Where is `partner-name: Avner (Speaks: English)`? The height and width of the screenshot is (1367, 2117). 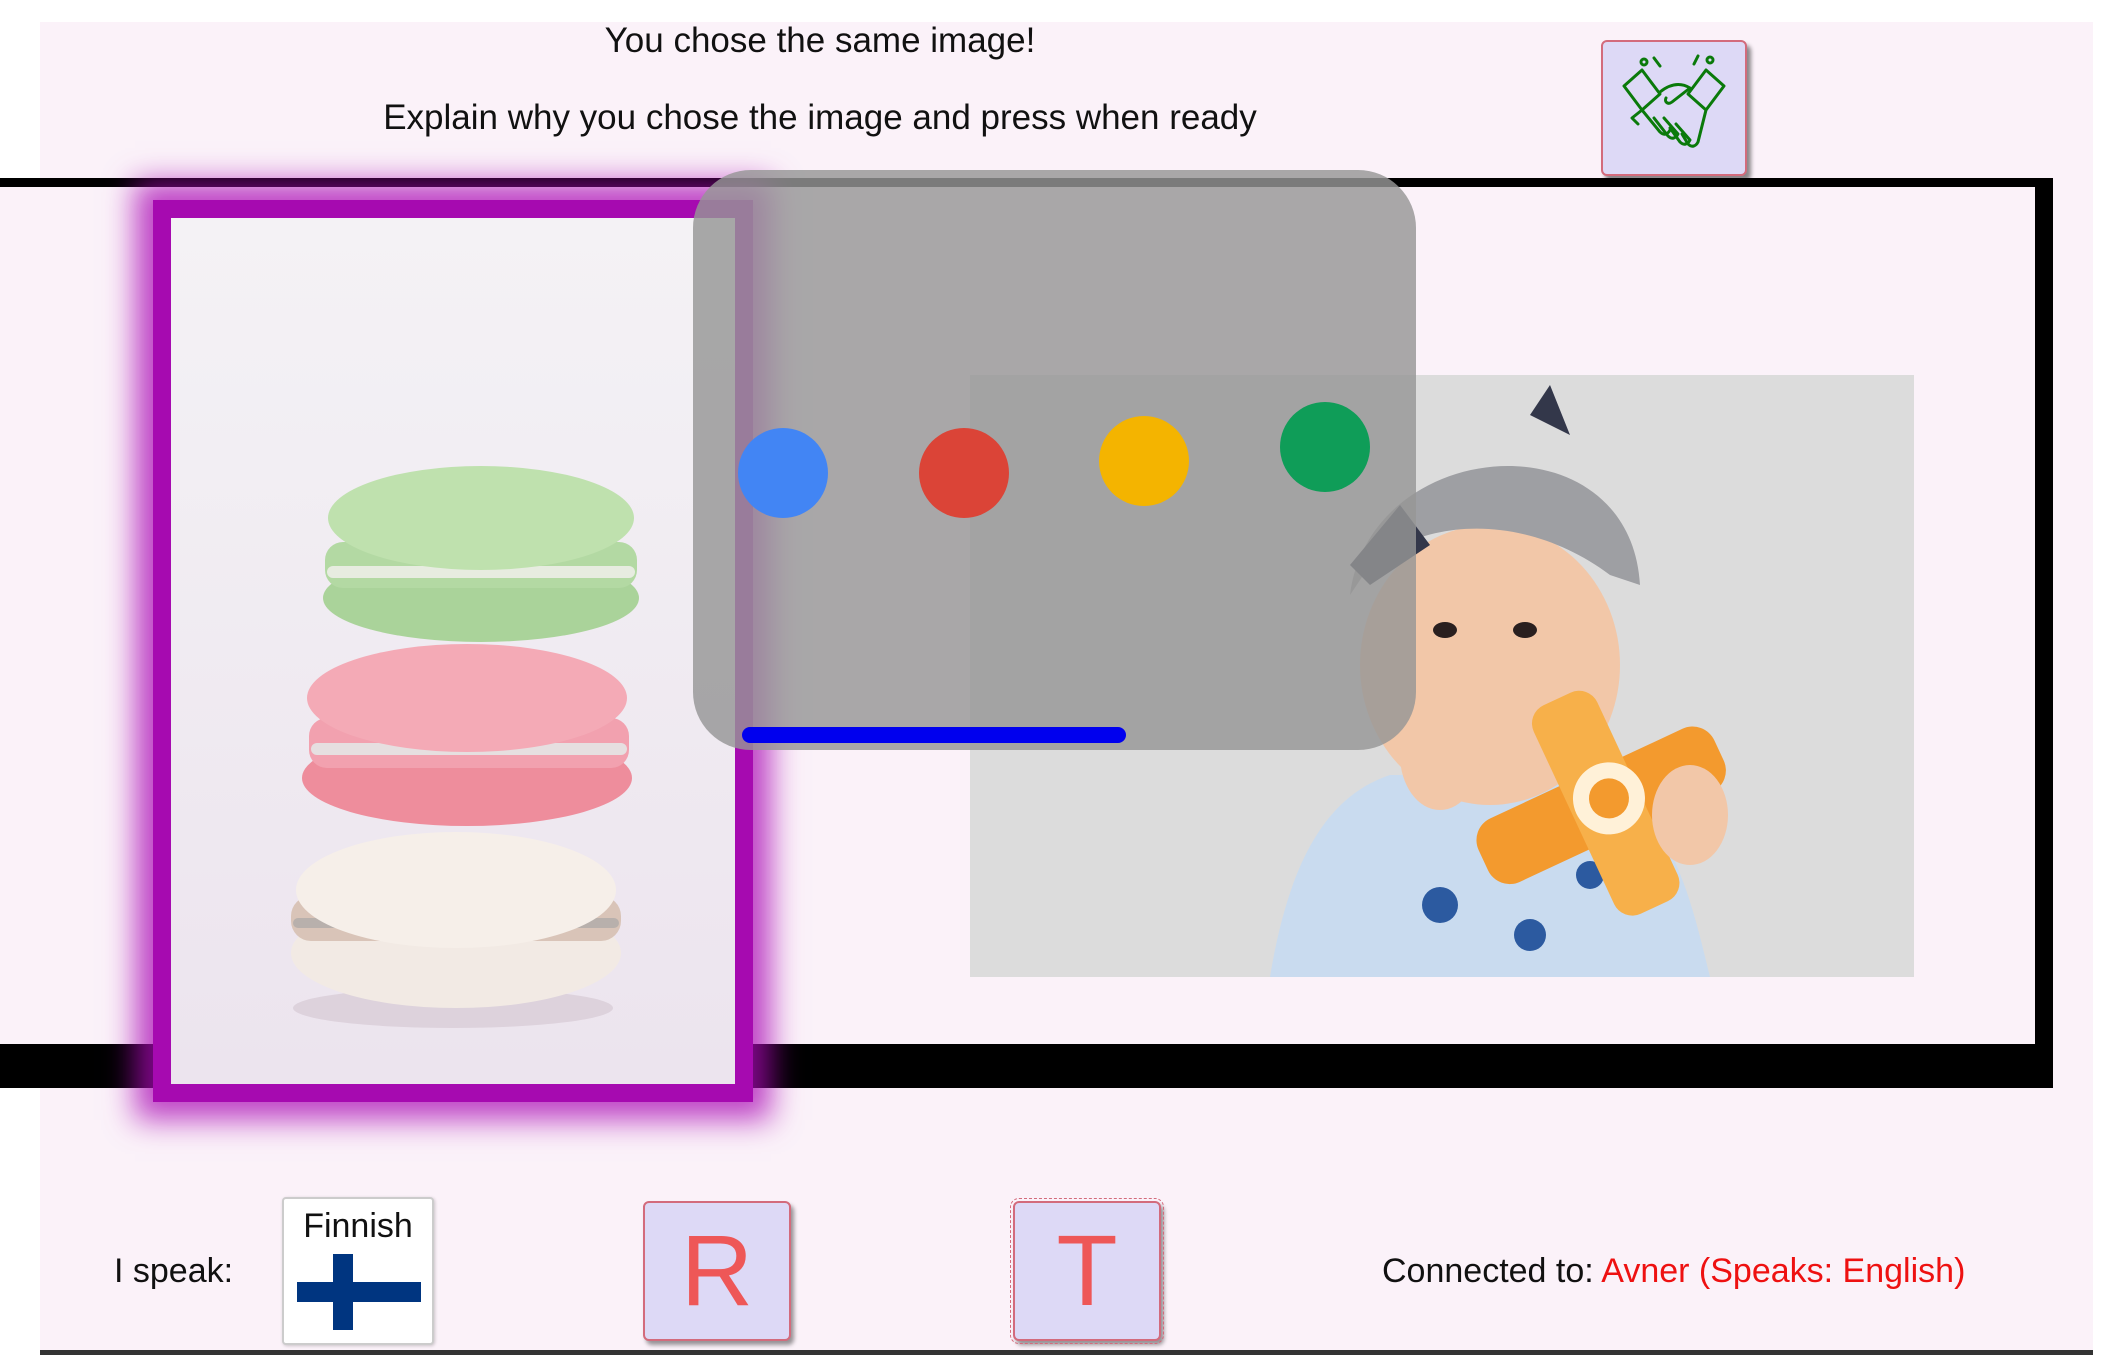
partner-name: Avner (Speaks: English) is located at coordinates (1783, 1271).